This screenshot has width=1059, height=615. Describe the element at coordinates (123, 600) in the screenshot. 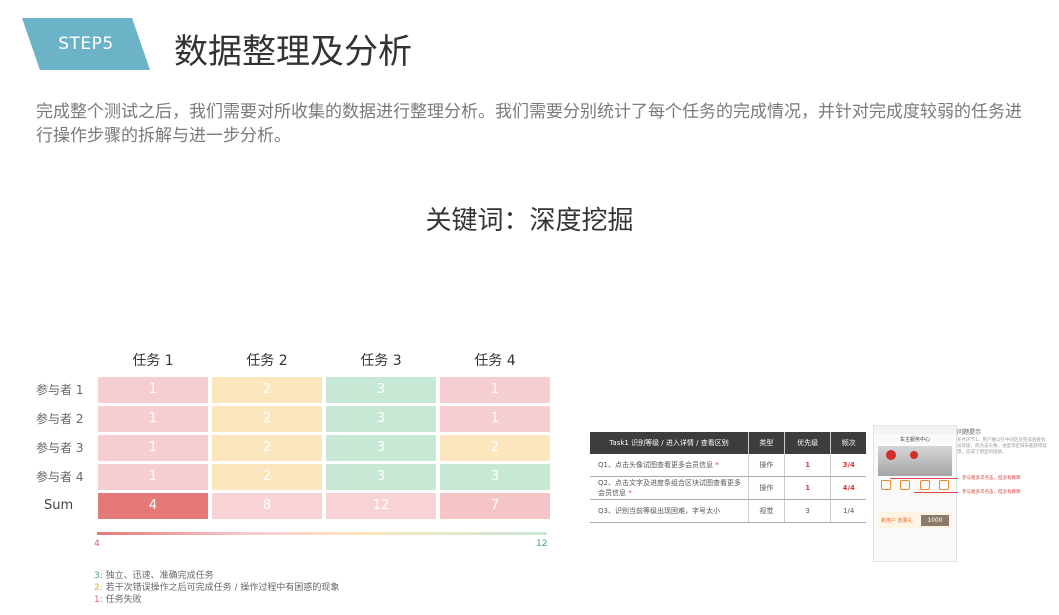

I see `legend-text: 任务失败` at that location.